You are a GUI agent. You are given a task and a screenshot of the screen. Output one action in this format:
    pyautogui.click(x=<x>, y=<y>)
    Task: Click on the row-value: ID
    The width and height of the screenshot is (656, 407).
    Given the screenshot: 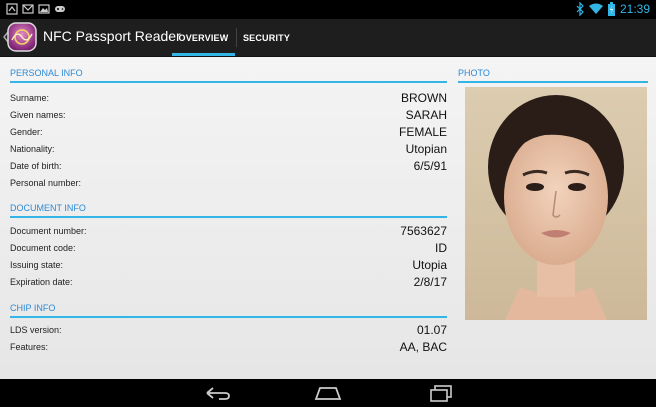 What is the action you would take?
    pyautogui.click(x=441, y=248)
    